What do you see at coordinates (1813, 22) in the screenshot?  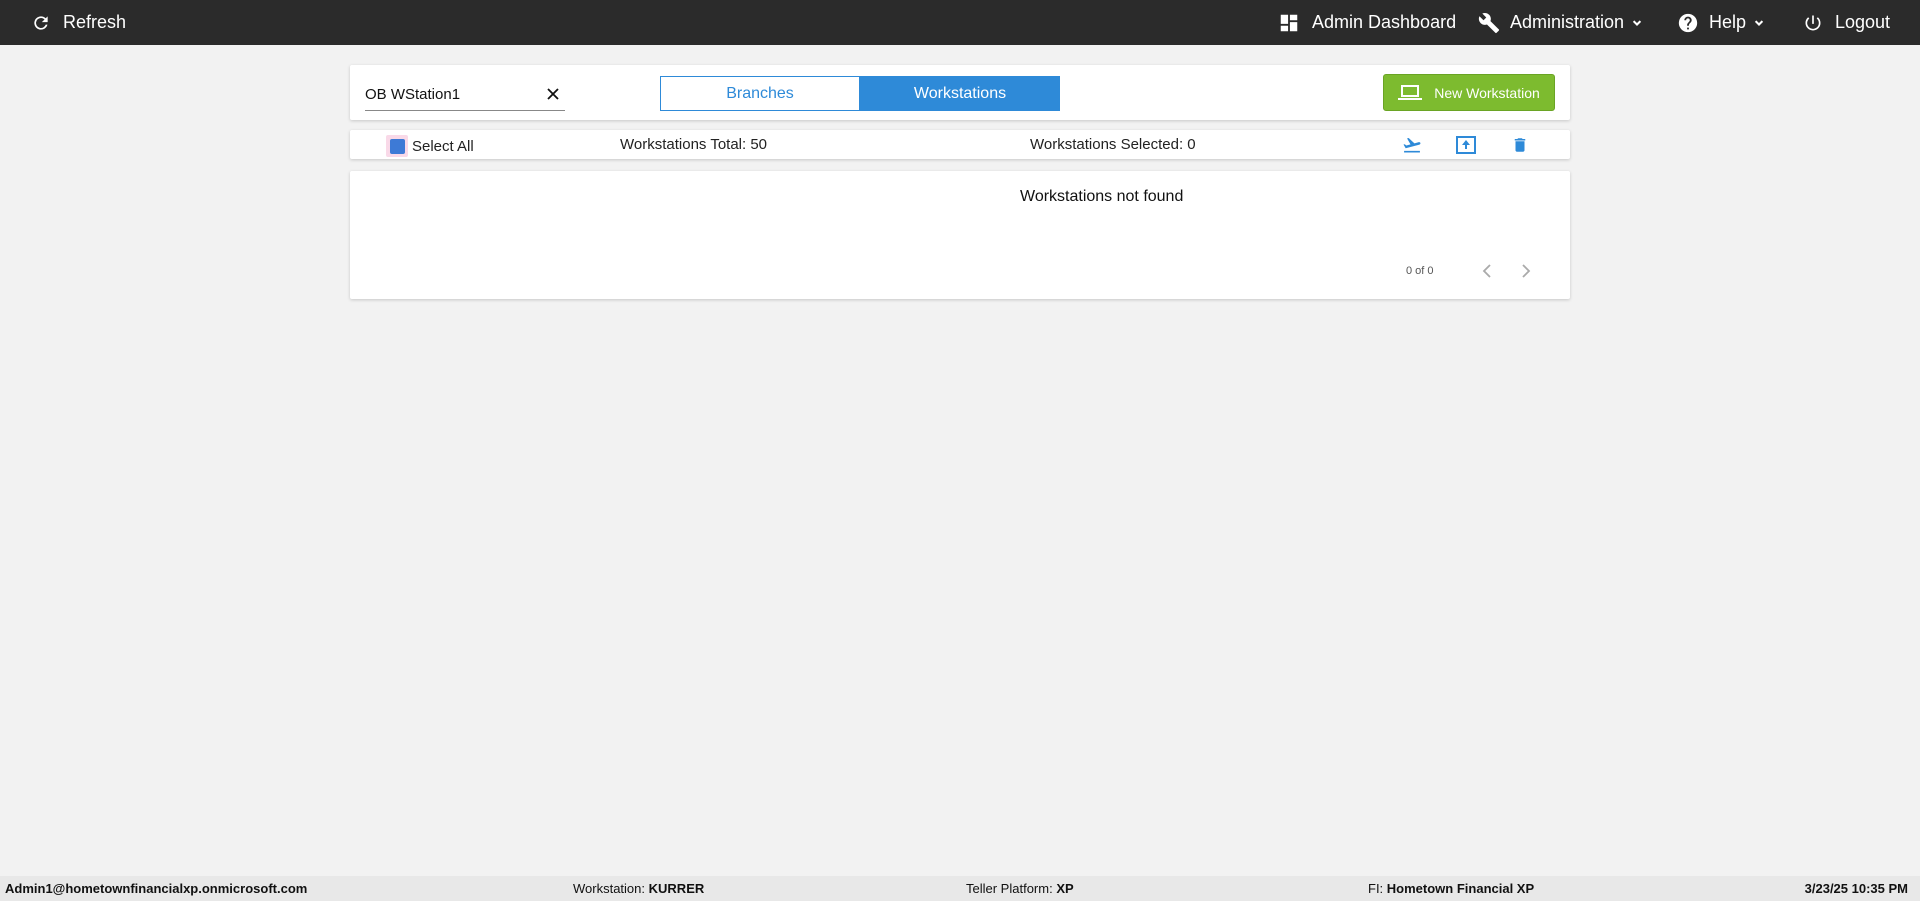 I see `power-icon` at bounding box center [1813, 22].